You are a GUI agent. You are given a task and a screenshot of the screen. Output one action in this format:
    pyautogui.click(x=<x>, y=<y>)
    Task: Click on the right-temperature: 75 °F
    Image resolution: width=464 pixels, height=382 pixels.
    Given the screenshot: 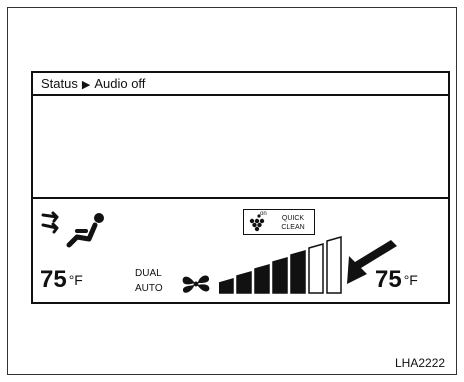 What is the action you would take?
    pyautogui.click(x=396, y=280)
    